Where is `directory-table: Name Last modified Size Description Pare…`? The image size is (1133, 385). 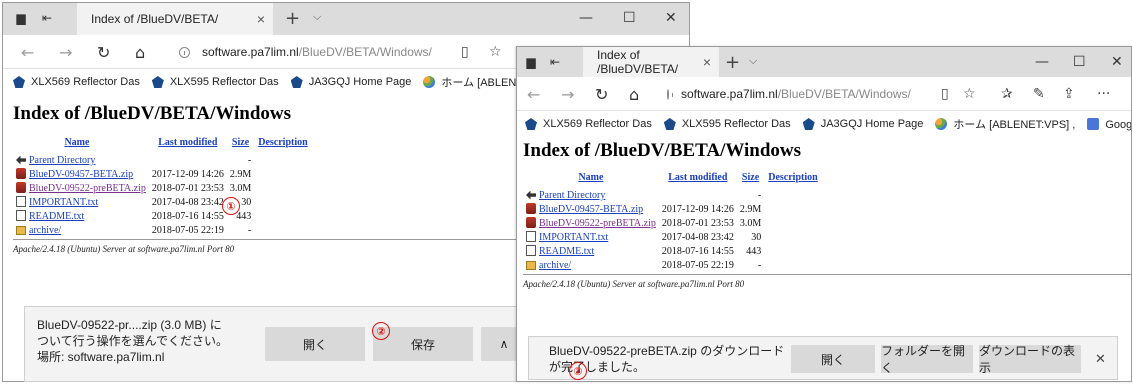
directory-table: Name Last modified Size Description Pare… is located at coordinates (162, 187).